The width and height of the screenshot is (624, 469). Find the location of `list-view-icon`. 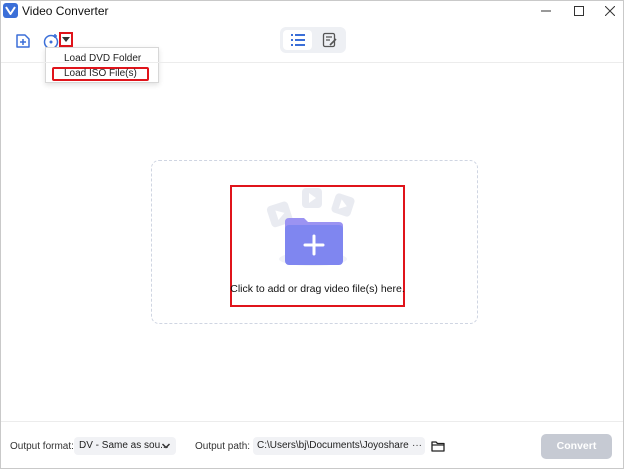

list-view-icon is located at coordinates (297, 40).